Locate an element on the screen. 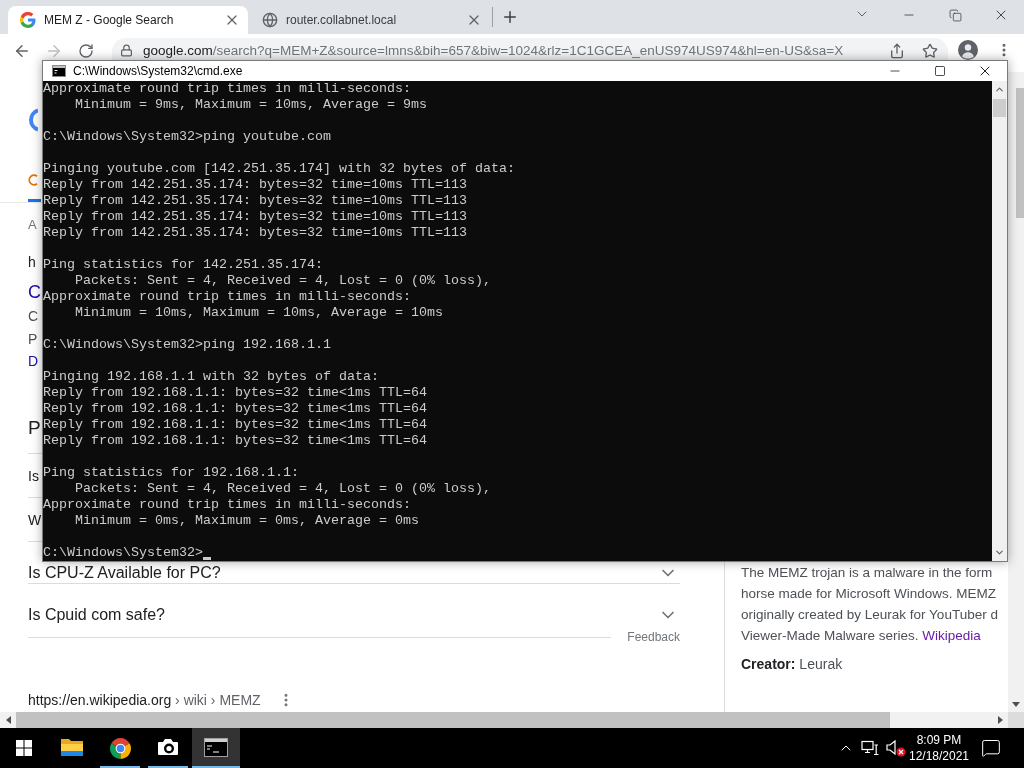  scroll-right-arrow-icon is located at coordinates (1000, 720).